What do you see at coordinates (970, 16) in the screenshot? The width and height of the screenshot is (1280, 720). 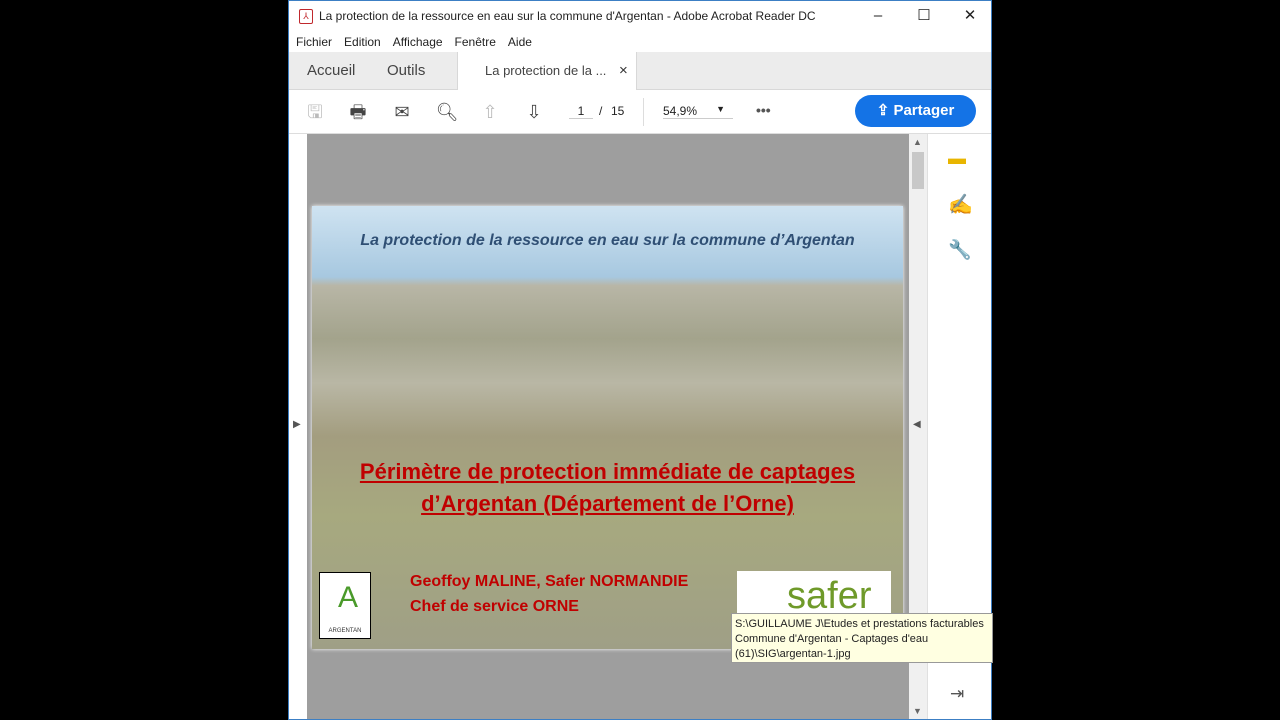 I see `close-button: ✕` at bounding box center [970, 16].